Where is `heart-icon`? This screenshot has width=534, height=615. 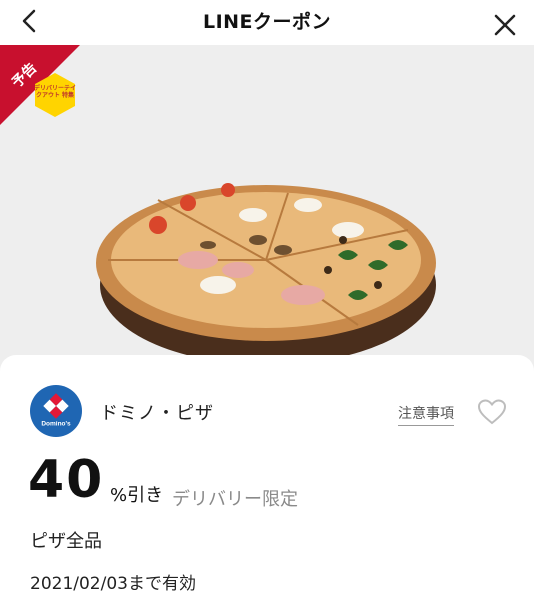 heart-icon is located at coordinates (492, 412).